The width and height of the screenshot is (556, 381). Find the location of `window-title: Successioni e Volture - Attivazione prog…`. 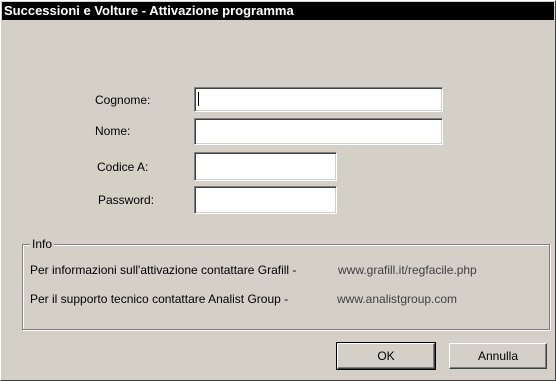

window-title: Successioni e Volture - Attivazione prog… is located at coordinates (278, 11).